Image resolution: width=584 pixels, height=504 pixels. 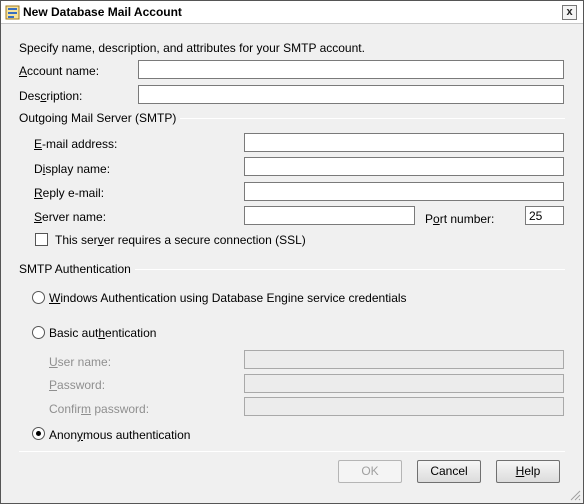 I want to click on description-input, so click(x=351, y=94).